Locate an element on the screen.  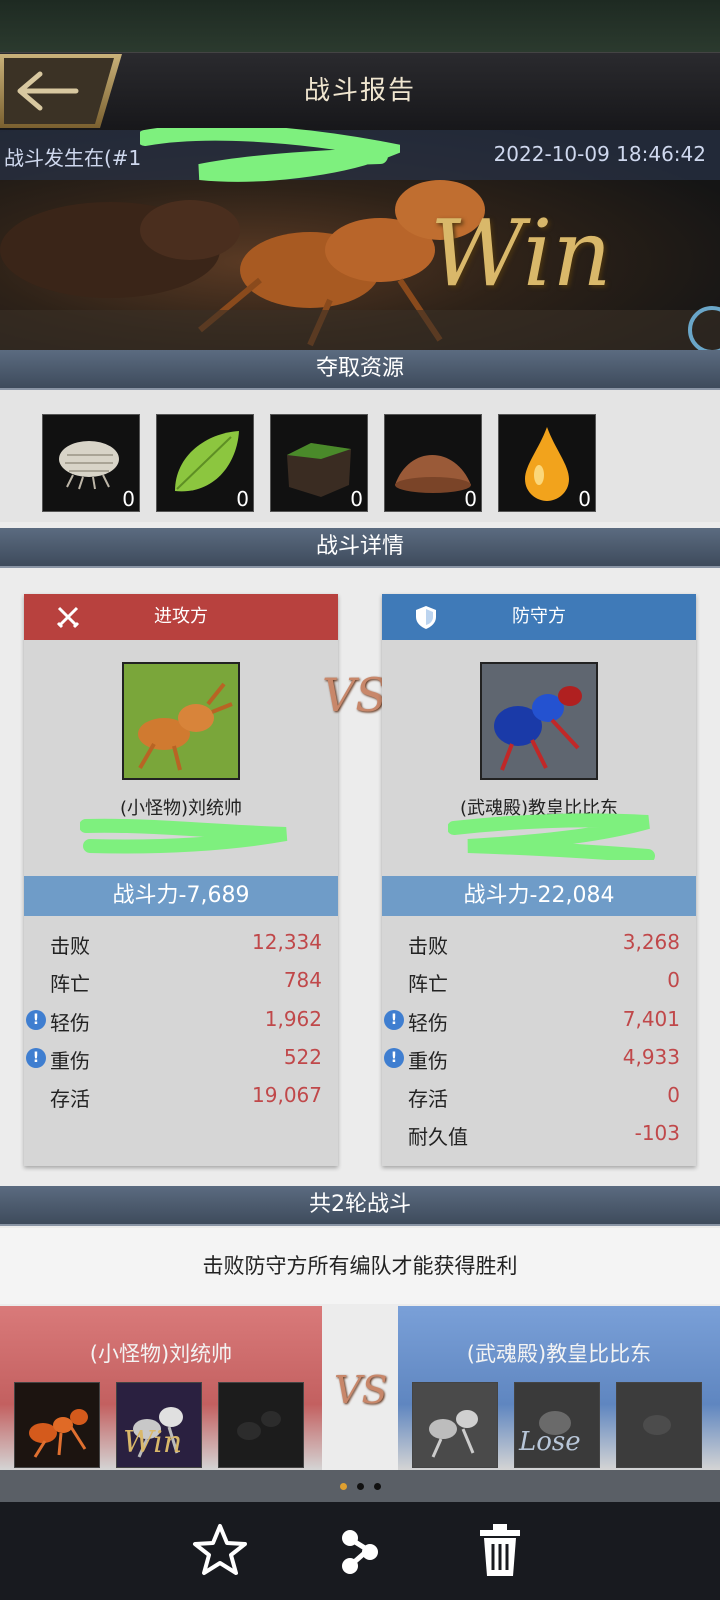
delete-button is located at coordinates (500, 1550).